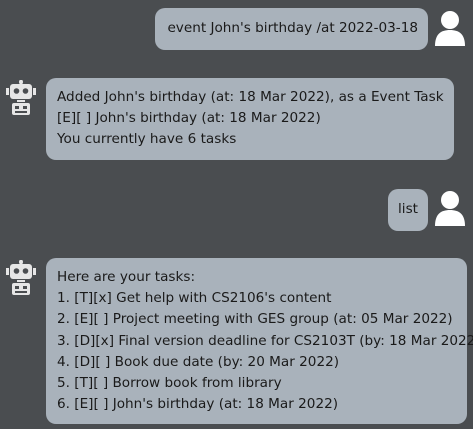 The width and height of the screenshot is (473, 429). I want to click on message-line: Here are your tasks:, so click(126, 277).